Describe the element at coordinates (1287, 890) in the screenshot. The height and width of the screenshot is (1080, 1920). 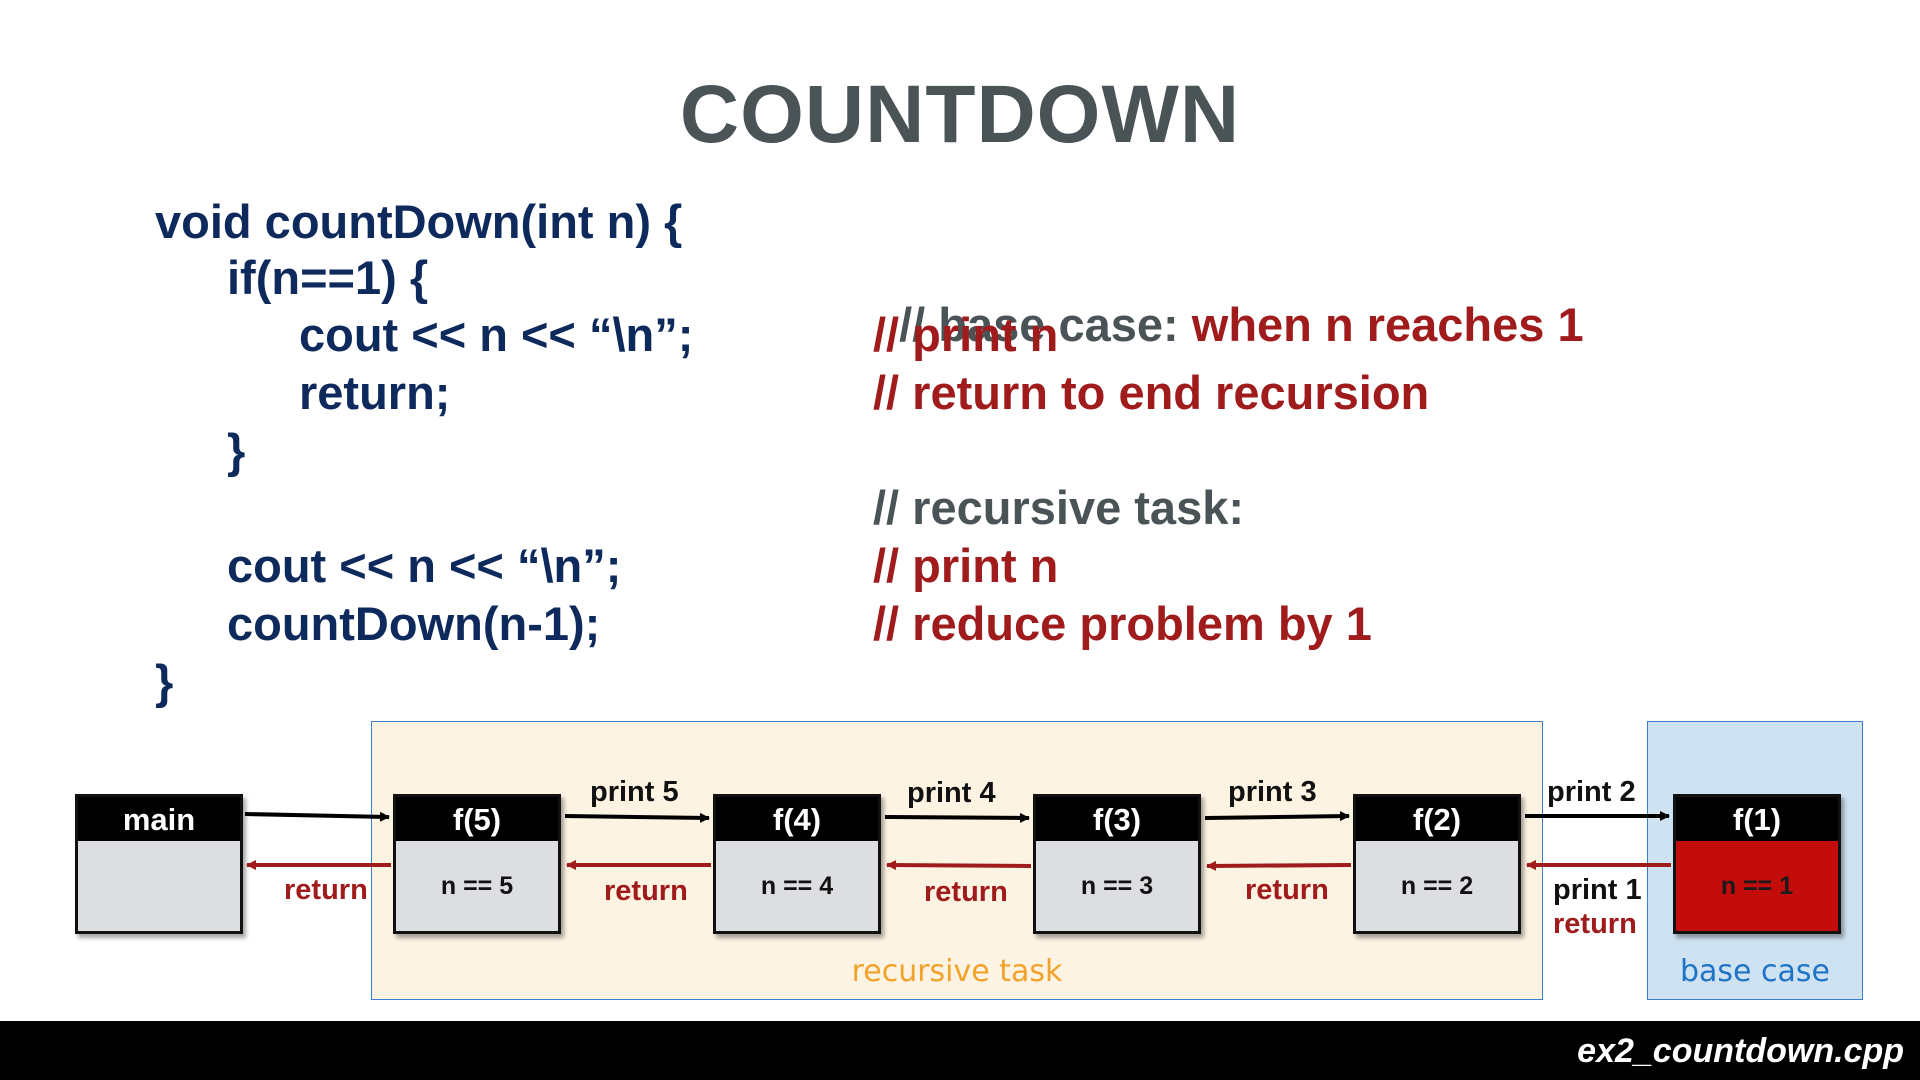
I see `return-label-f3: return` at that location.